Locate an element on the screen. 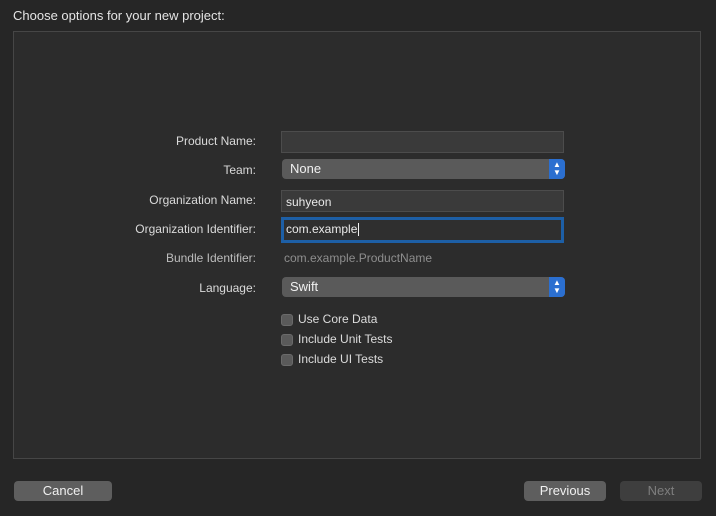 This screenshot has height=516, width=716. include-unit-tests-label: Include Unit Tests is located at coordinates (345, 339).